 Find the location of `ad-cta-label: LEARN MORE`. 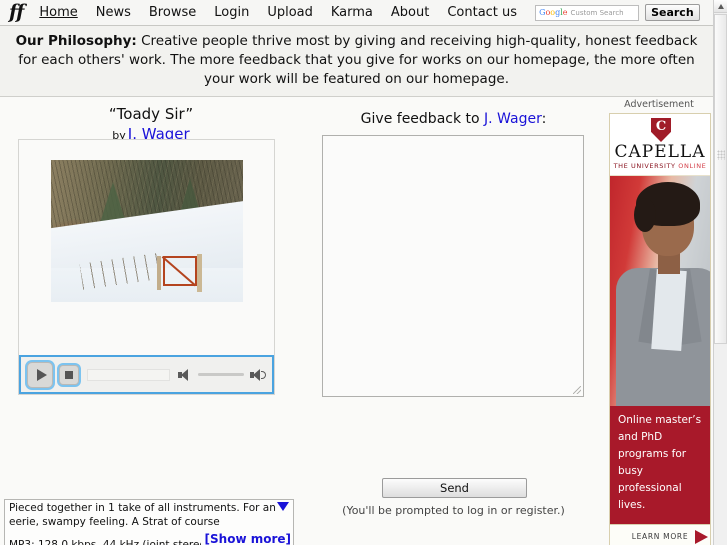

ad-cta-label: LEARN MORE is located at coordinates (660, 536).